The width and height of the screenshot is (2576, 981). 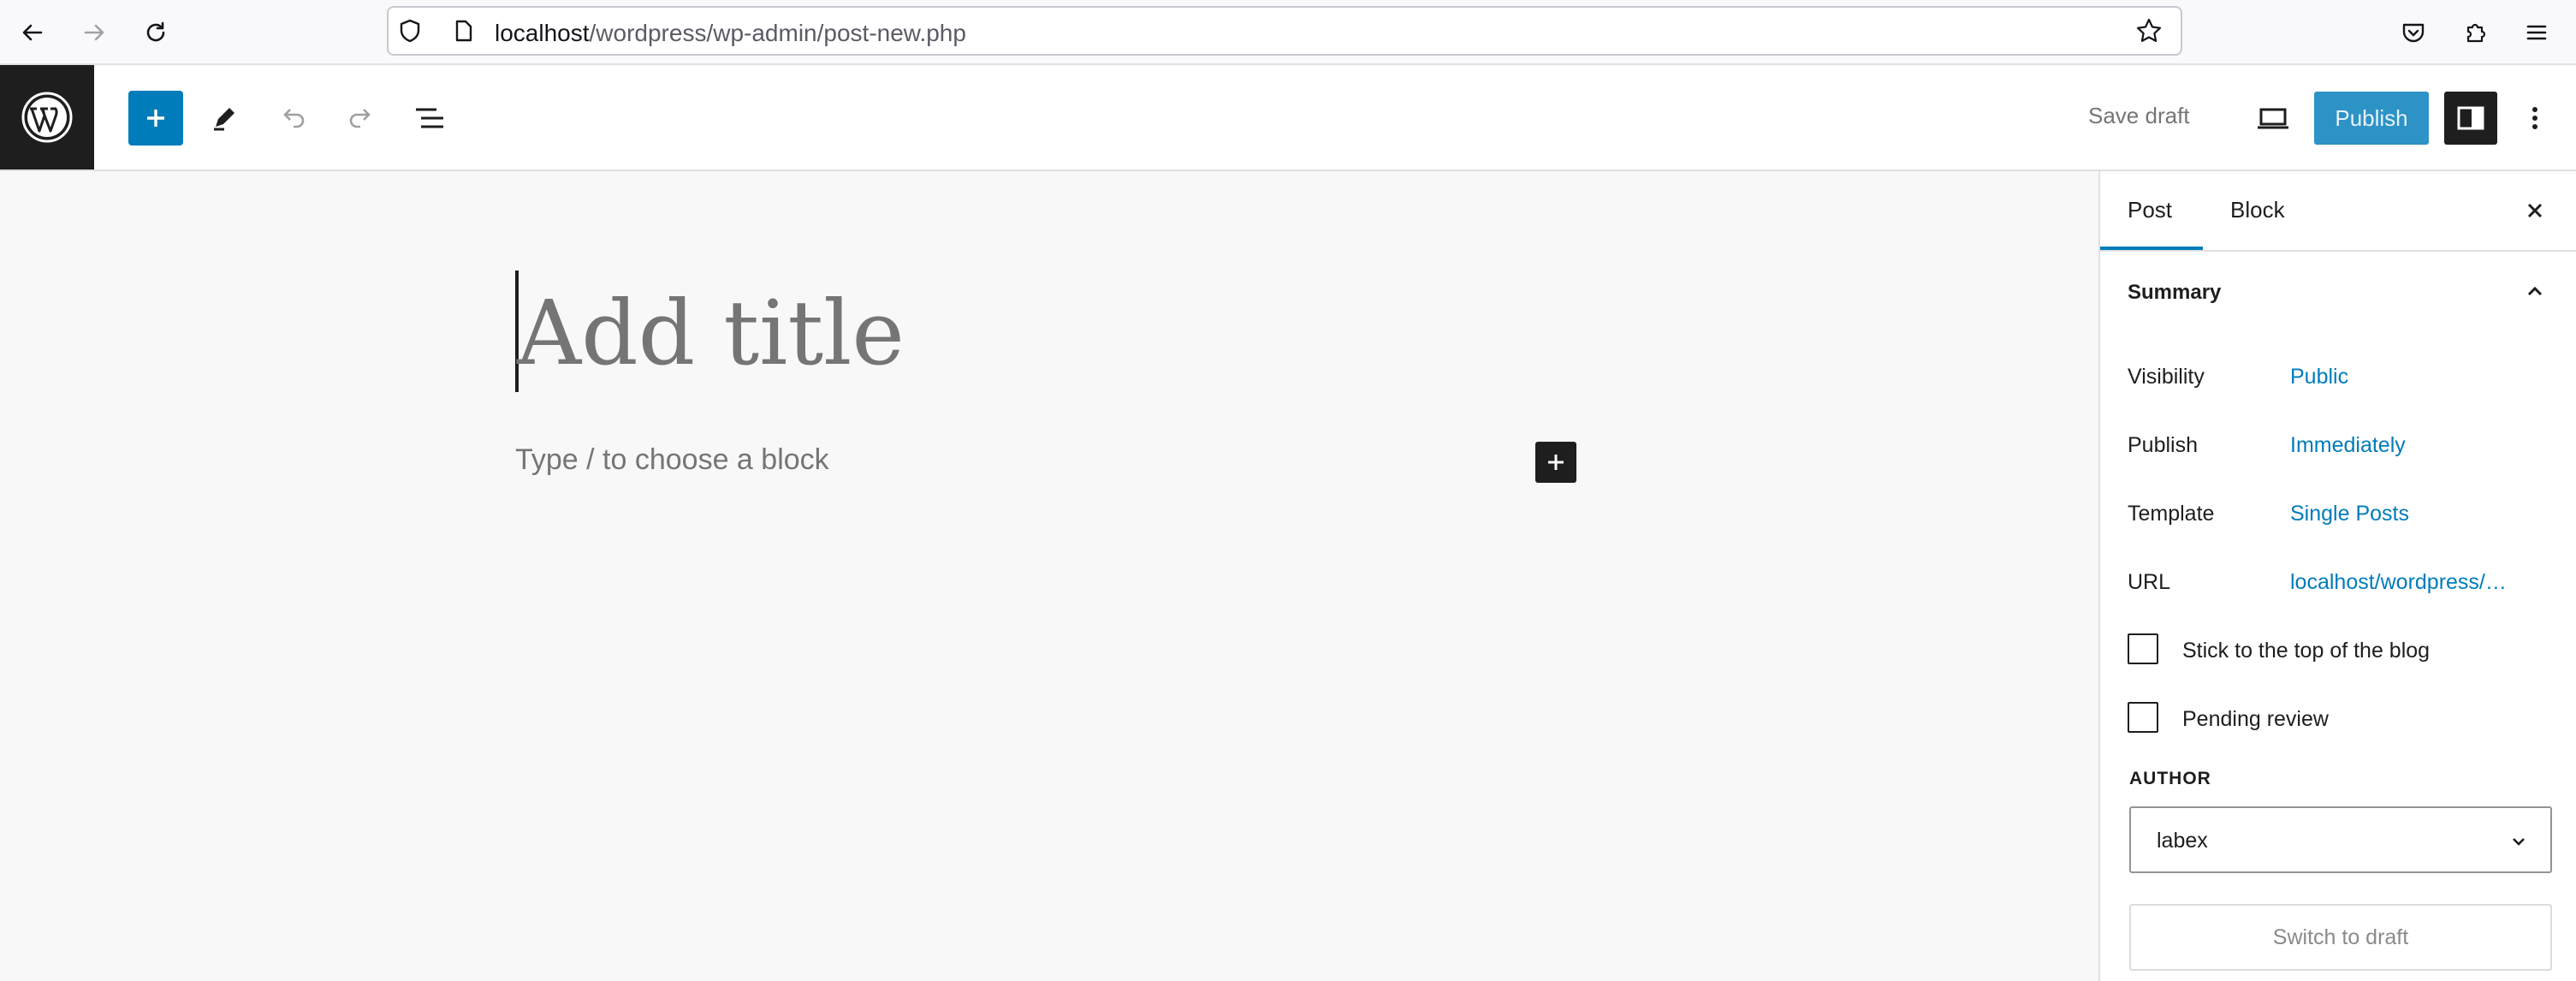 What do you see at coordinates (542, 33) in the screenshot?
I see `url-host: localhost` at bounding box center [542, 33].